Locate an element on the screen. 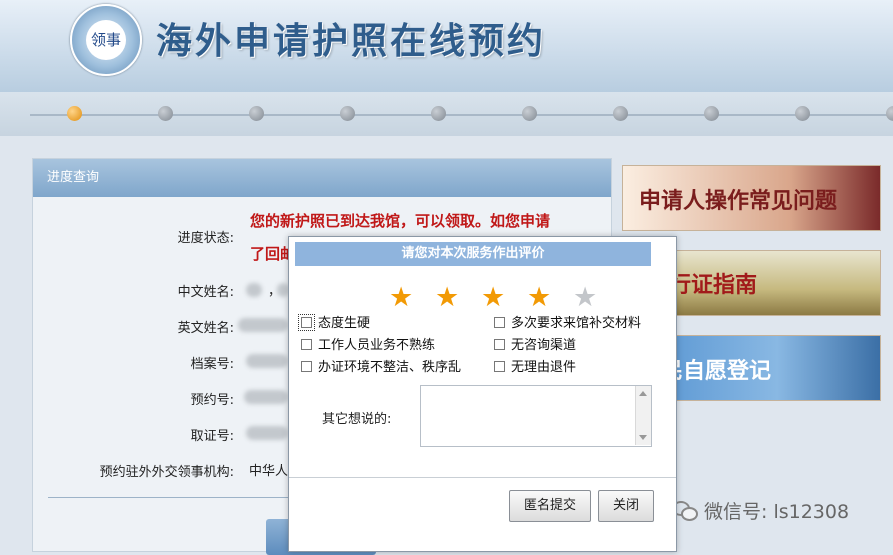 This screenshot has width=893, height=555. emblem-text: 领事 is located at coordinates (106, 40).